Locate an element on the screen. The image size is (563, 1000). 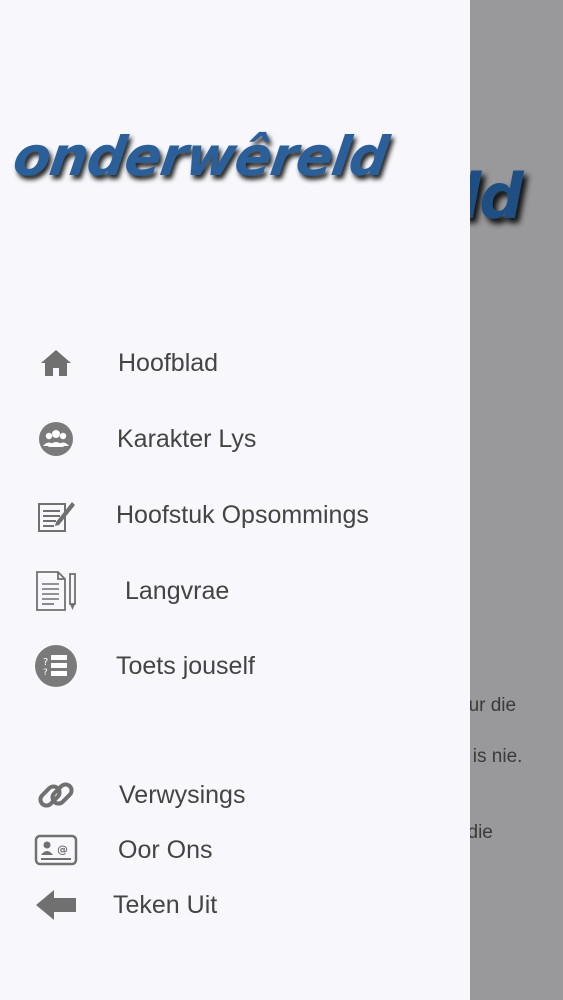
menu-item-hoofstuk-opsommings: Hoofstuk Opsommings is located at coordinates (235, 515).